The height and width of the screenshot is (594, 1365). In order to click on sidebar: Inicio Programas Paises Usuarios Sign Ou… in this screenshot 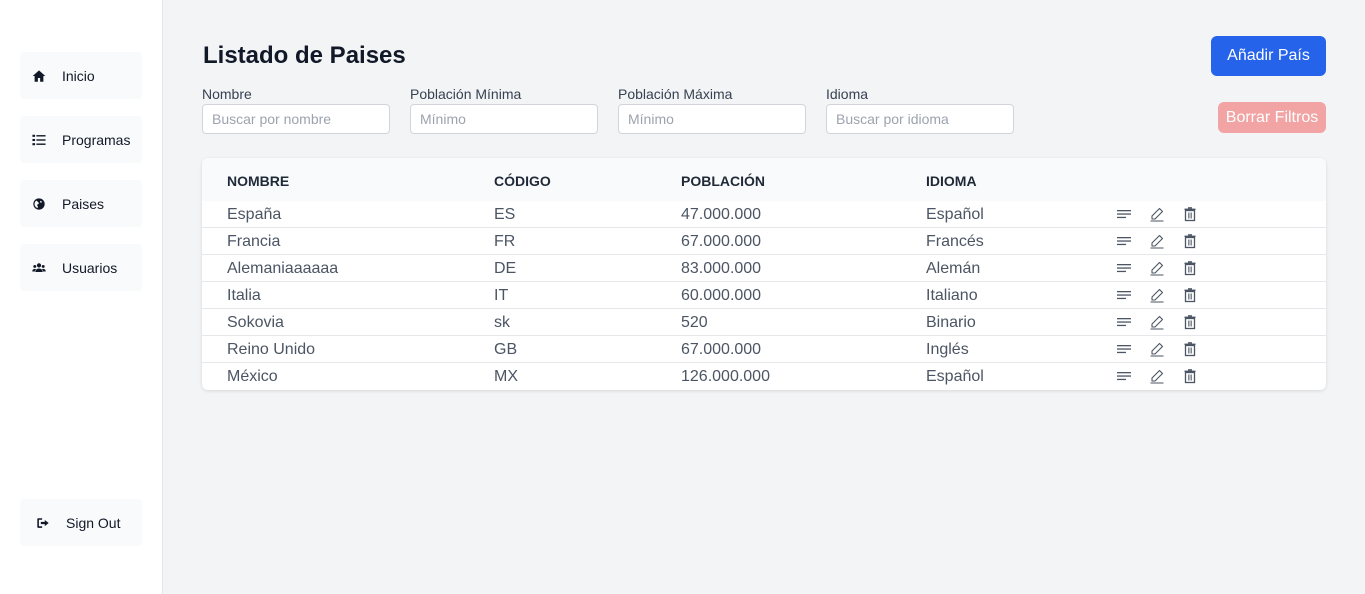, I will do `click(81, 297)`.